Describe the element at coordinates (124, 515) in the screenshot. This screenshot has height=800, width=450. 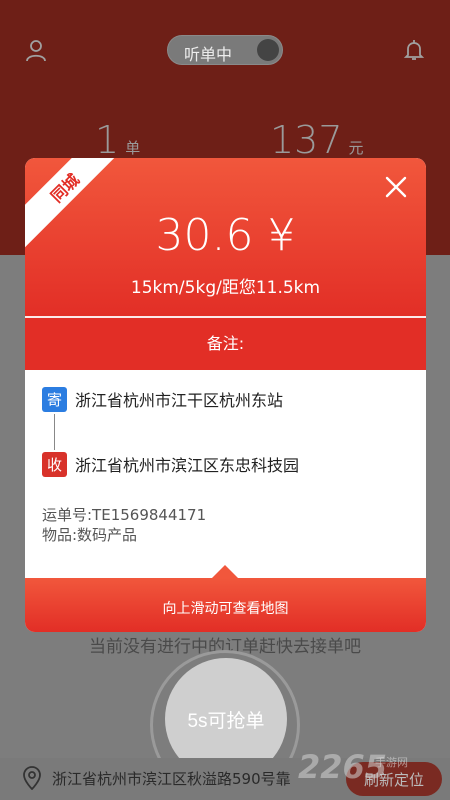
I see `waybill-number: 运单号:TE1569844171` at that location.